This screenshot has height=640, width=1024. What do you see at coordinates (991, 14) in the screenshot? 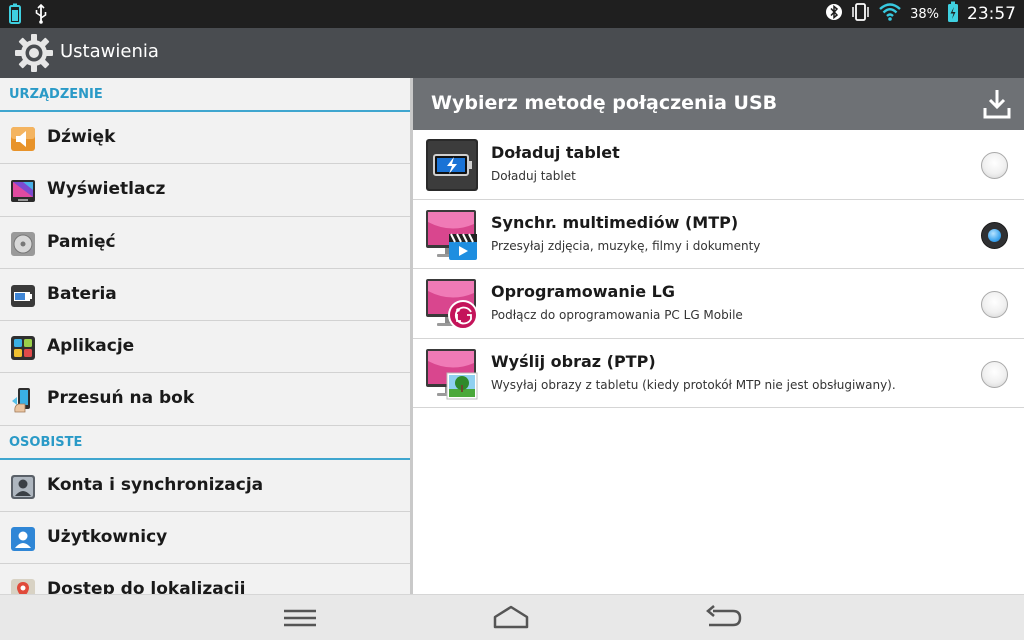
I see `status-time: 23:57` at bounding box center [991, 14].